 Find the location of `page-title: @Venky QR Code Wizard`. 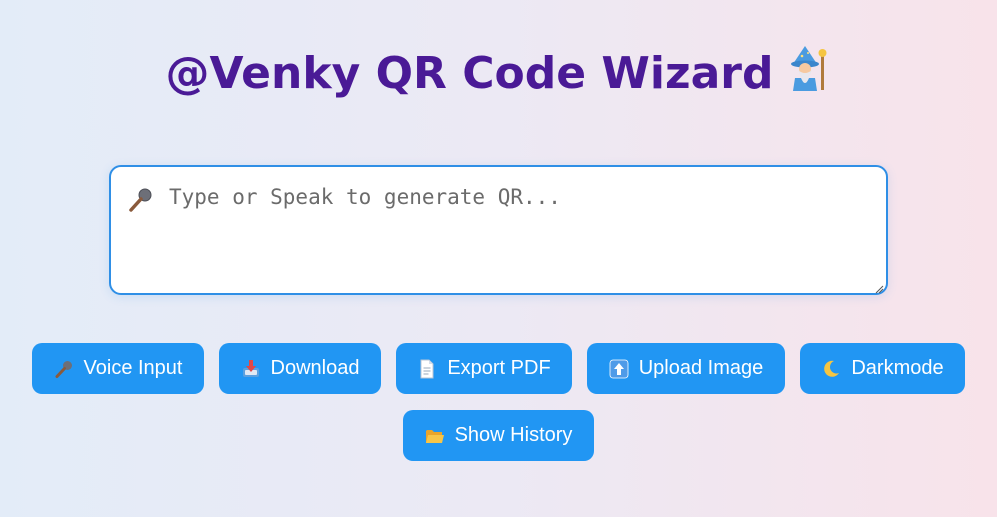

page-title: @Venky QR Code Wizard is located at coordinates (498, 73).